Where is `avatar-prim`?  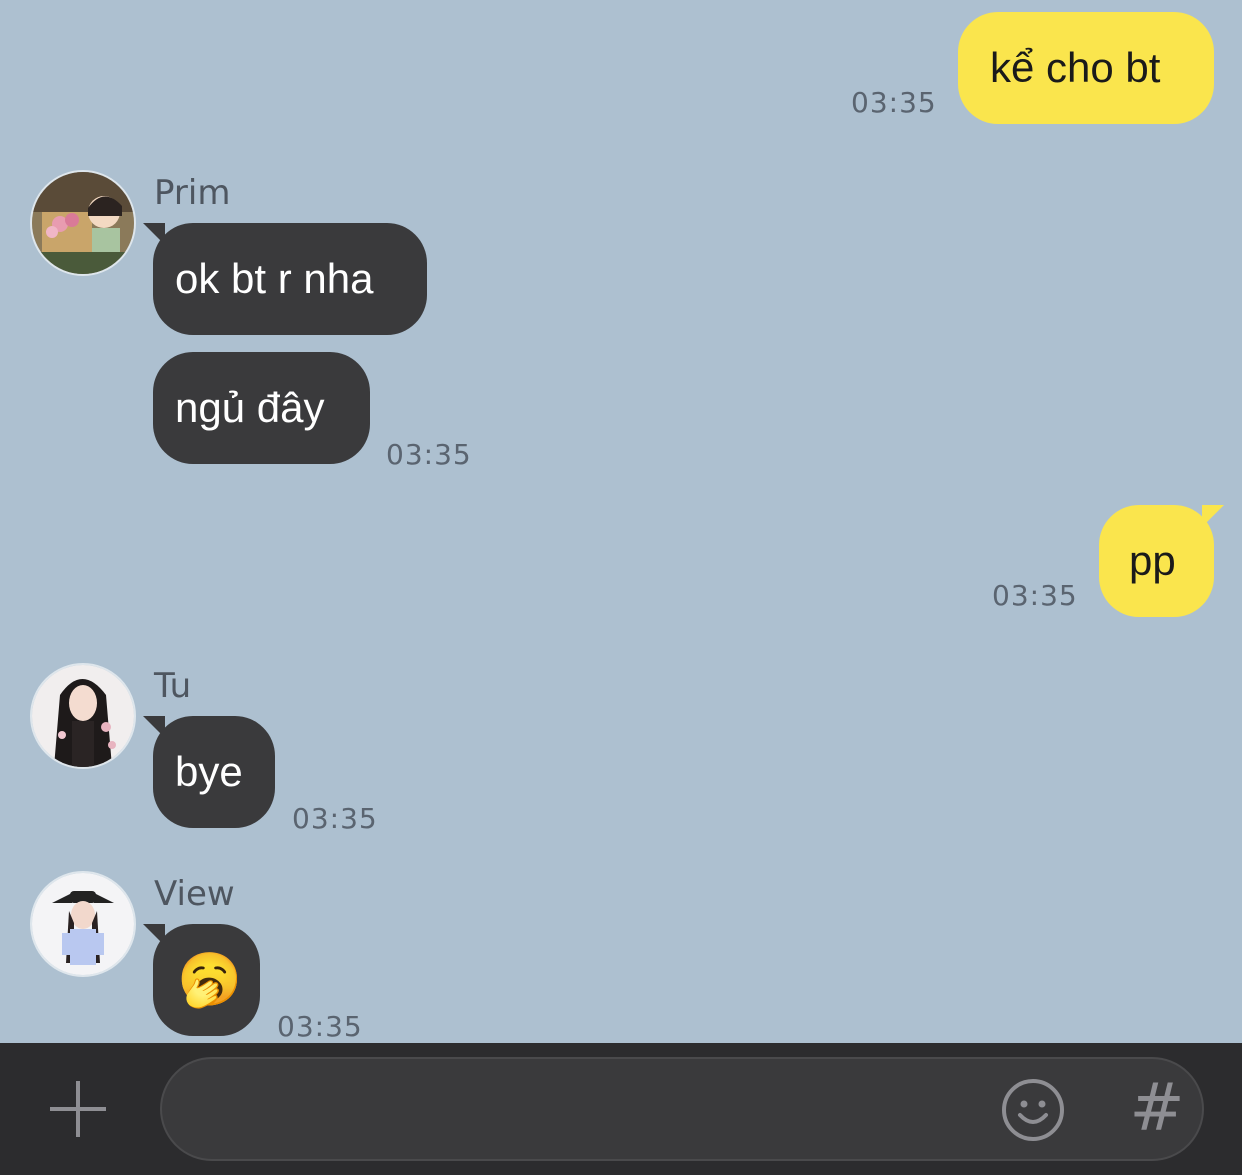
avatar-prim is located at coordinates (83, 223).